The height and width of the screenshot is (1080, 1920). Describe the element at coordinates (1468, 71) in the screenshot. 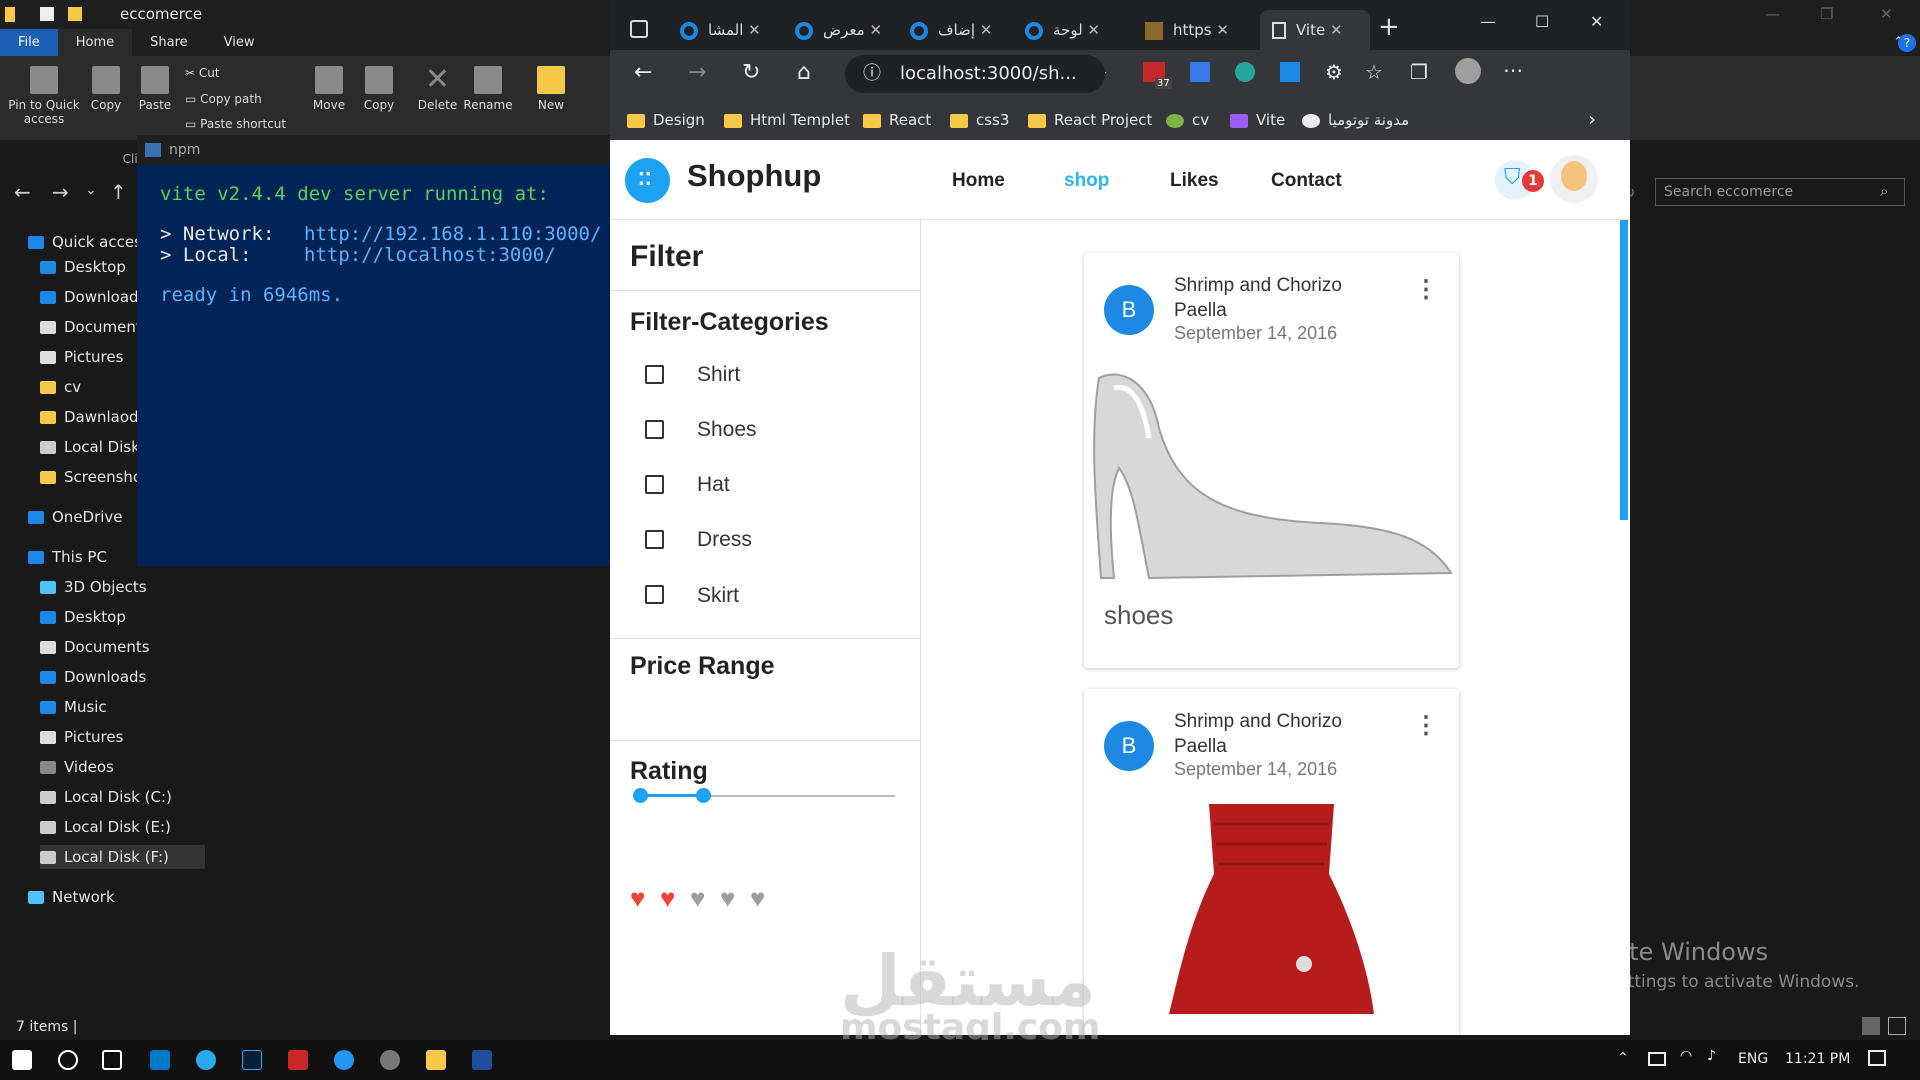

I see `profile-icon` at that location.